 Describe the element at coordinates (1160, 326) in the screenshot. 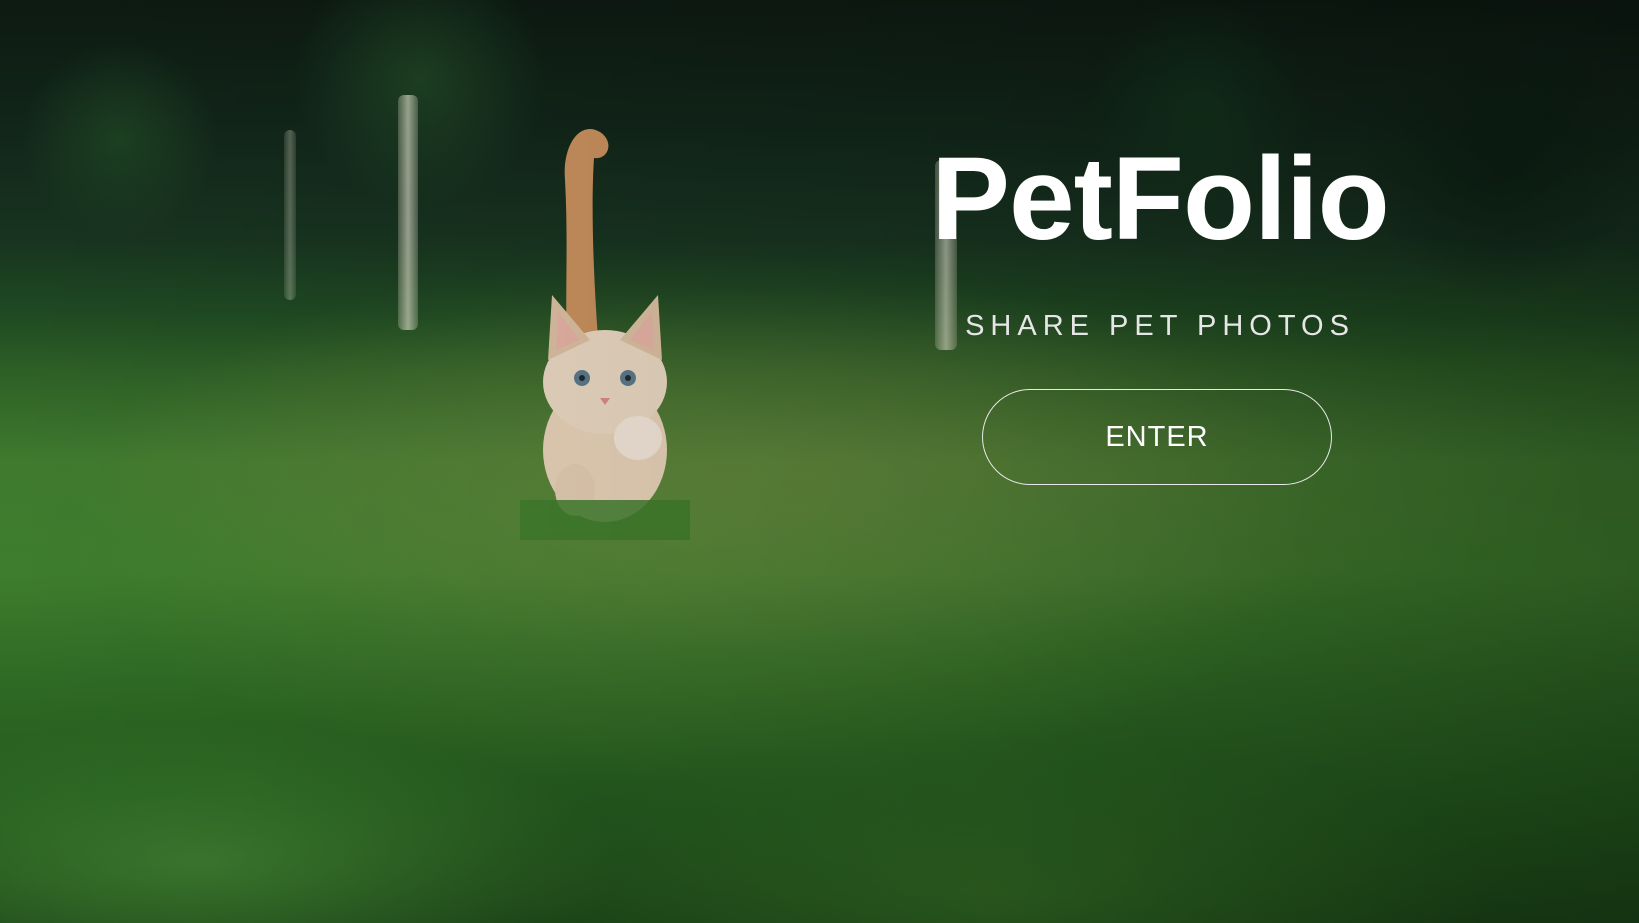

I see `site-tagline: SHARE PET PHOTOS` at that location.